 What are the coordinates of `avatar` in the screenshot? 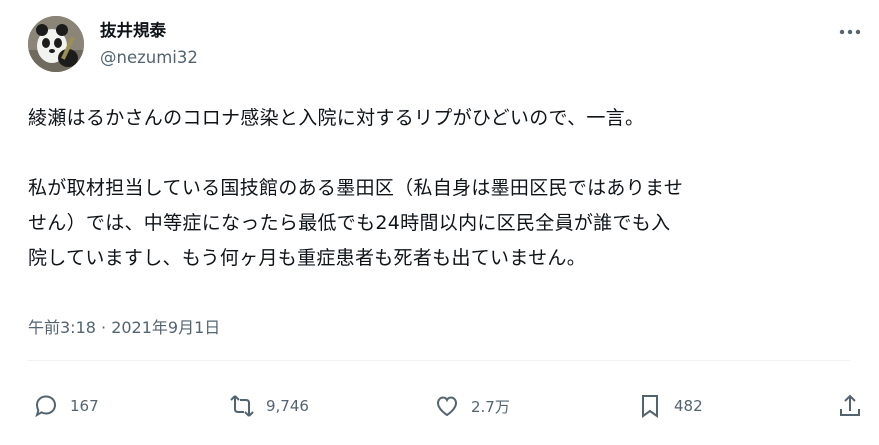 It's located at (56, 44).